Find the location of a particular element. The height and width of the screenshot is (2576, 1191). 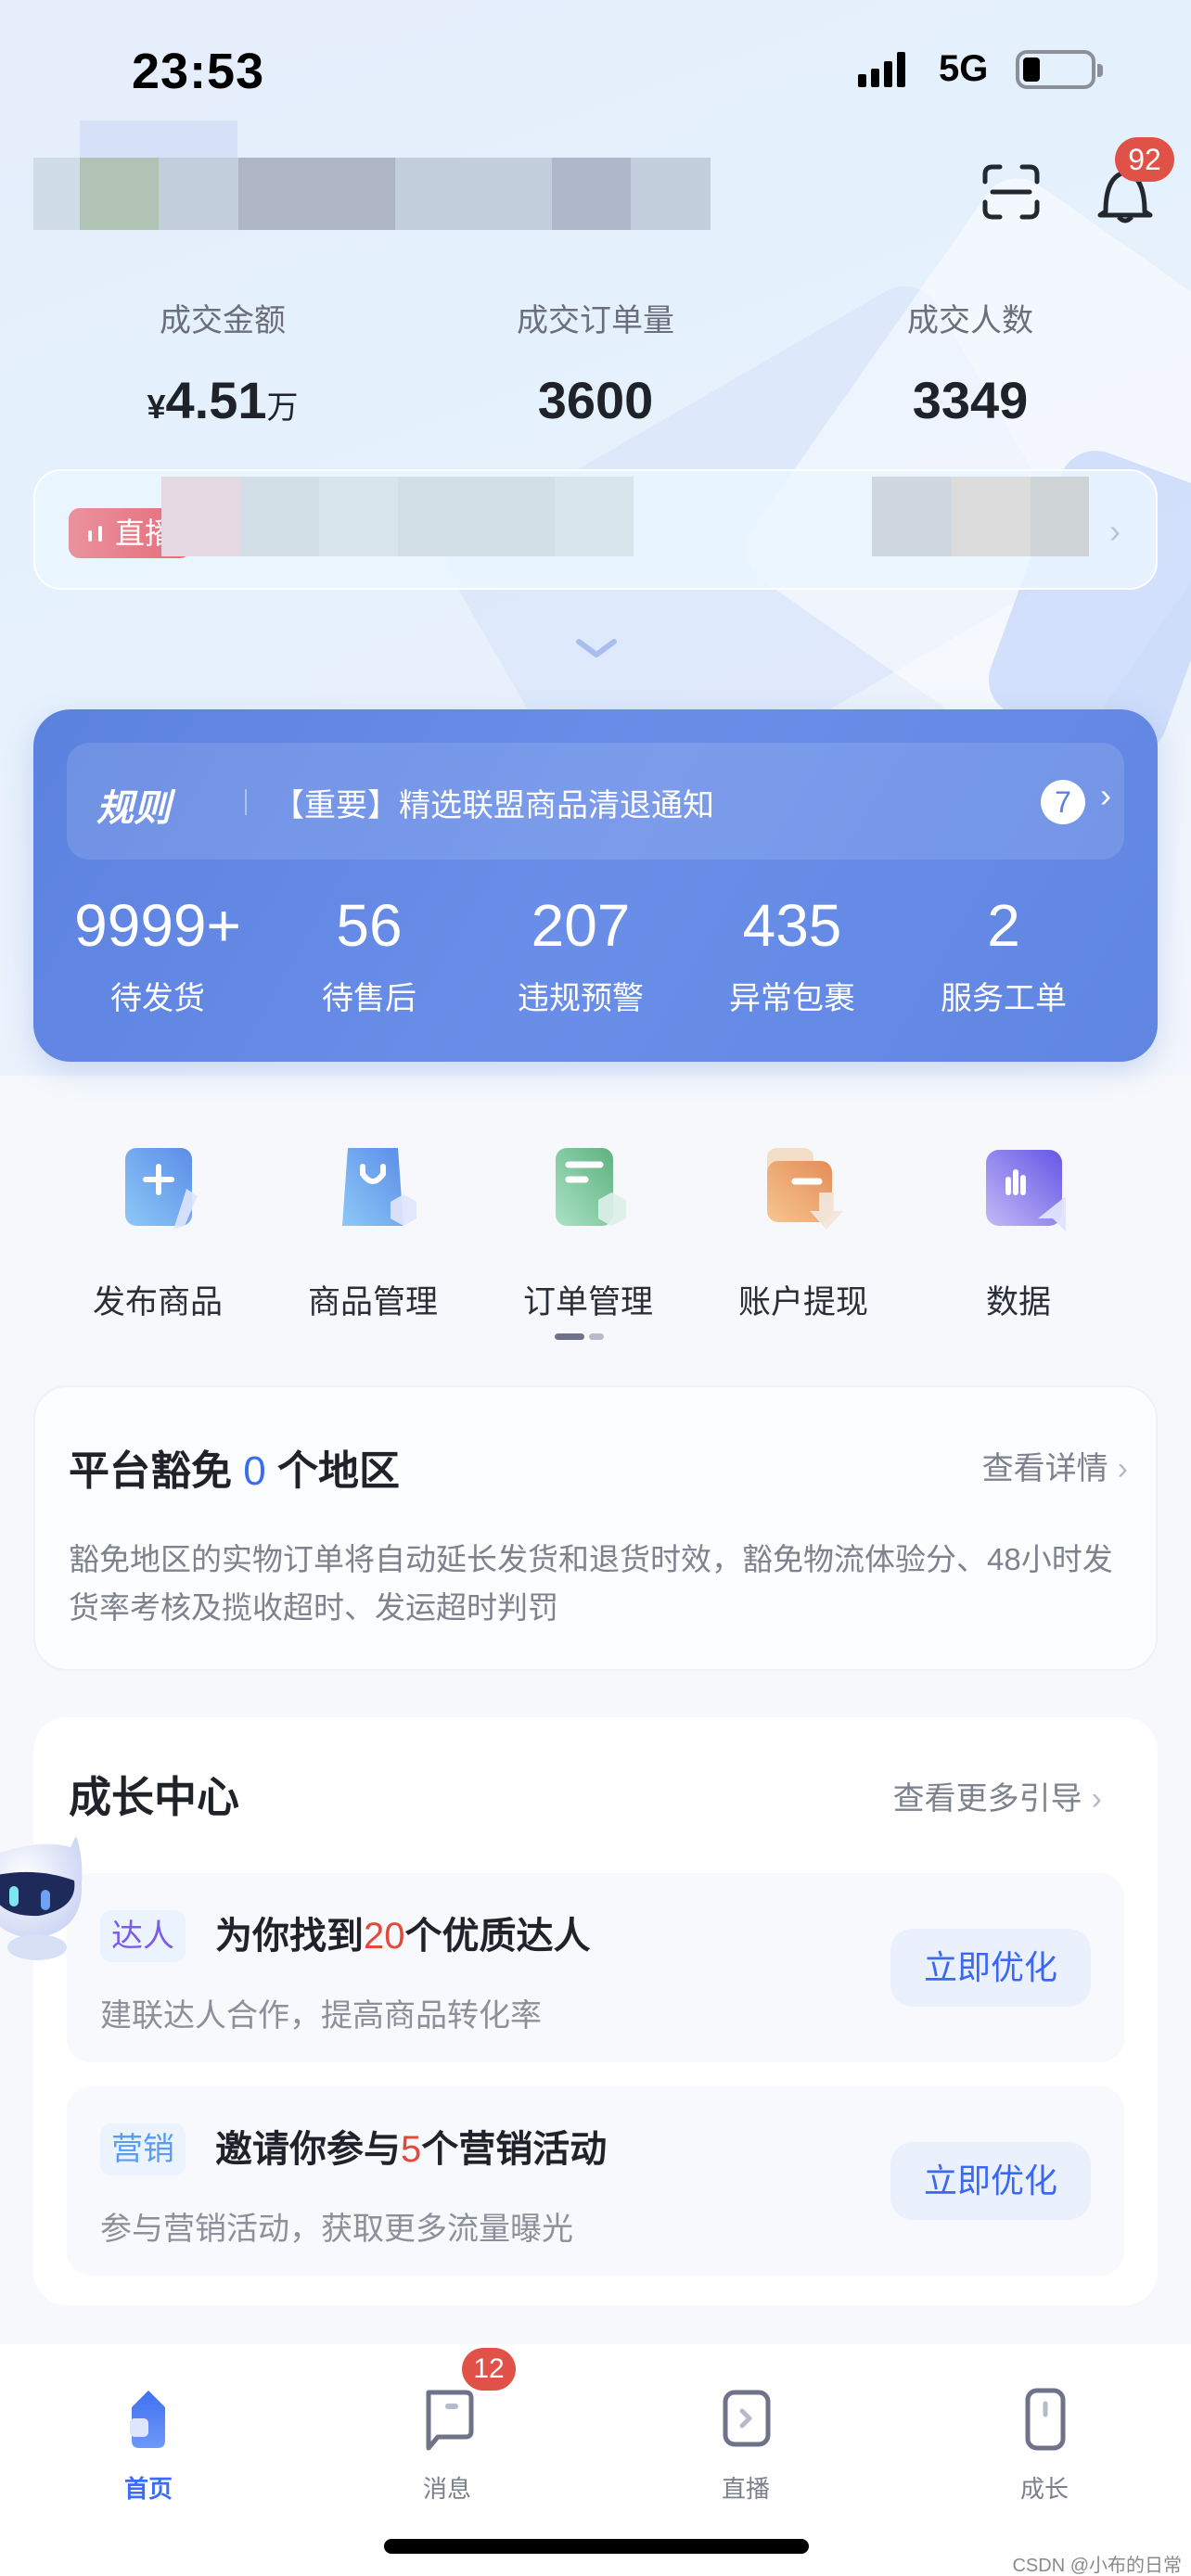

message-icon is located at coordinates (450, 2420).